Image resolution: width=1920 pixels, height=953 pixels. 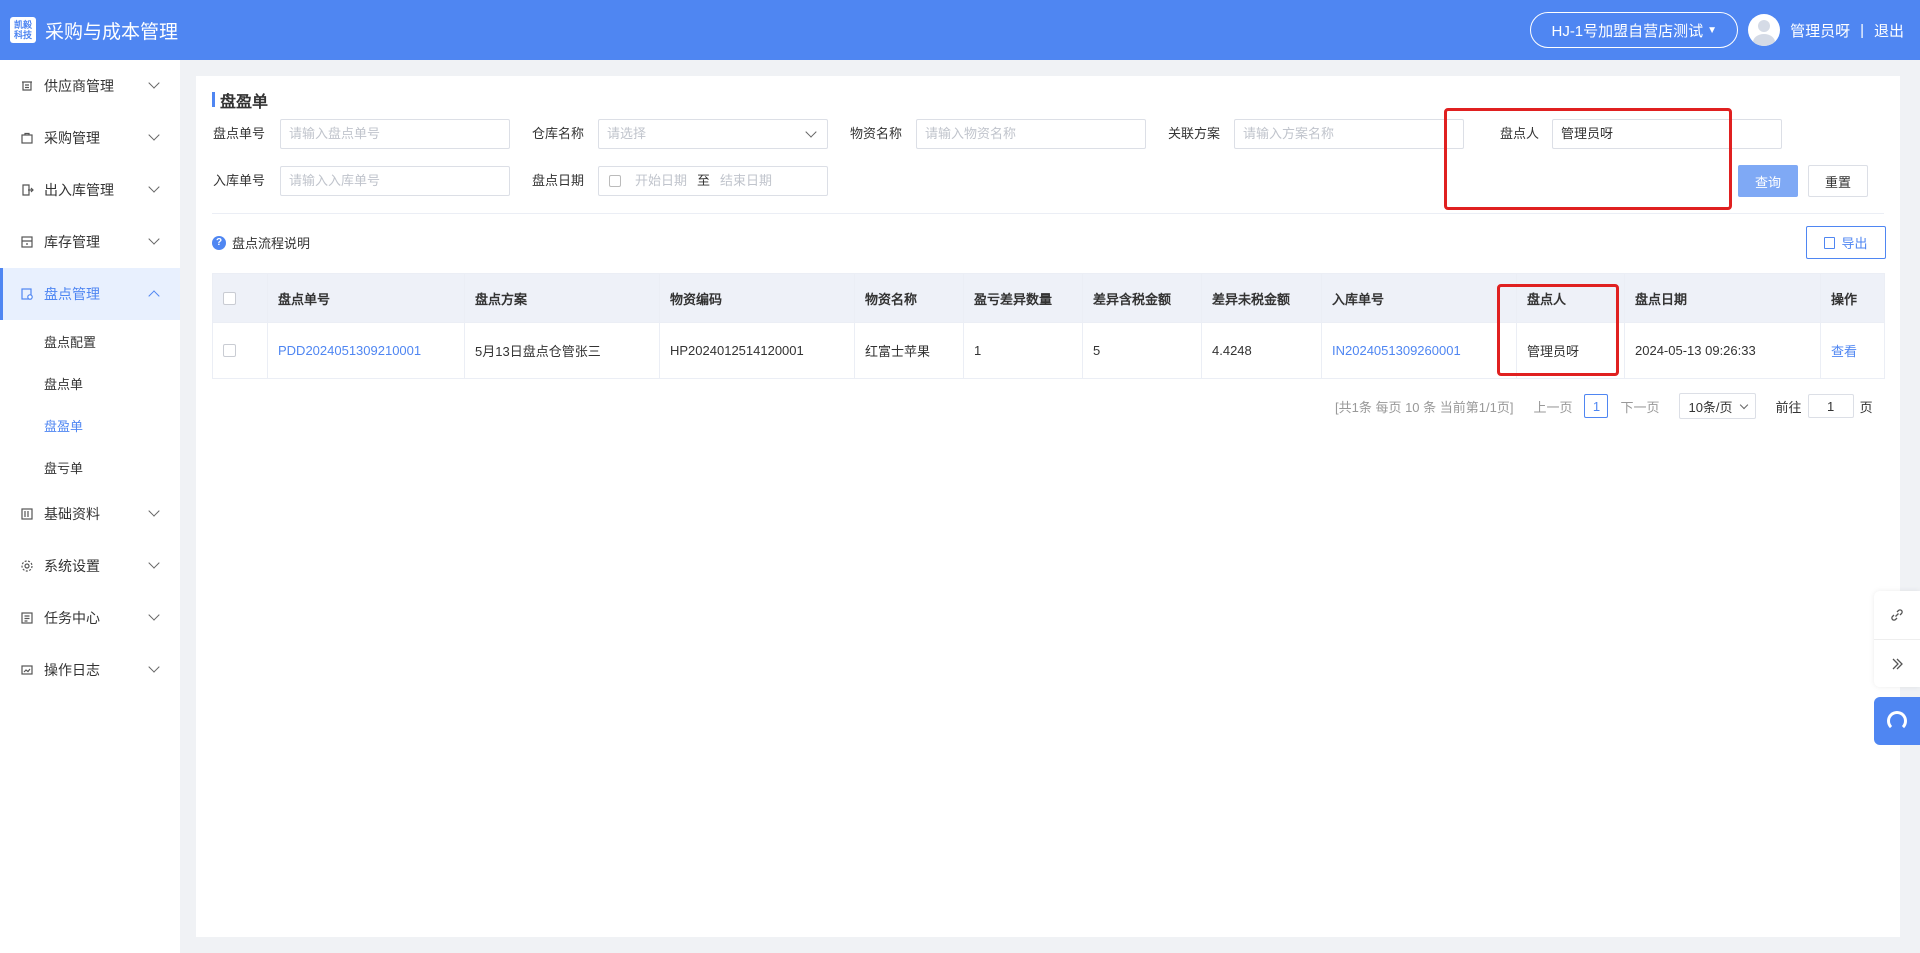 What do you see at coordinates (876, 133) in the screenshot?
I see `material-label: 物资名称` at bounding box center [876, 133].